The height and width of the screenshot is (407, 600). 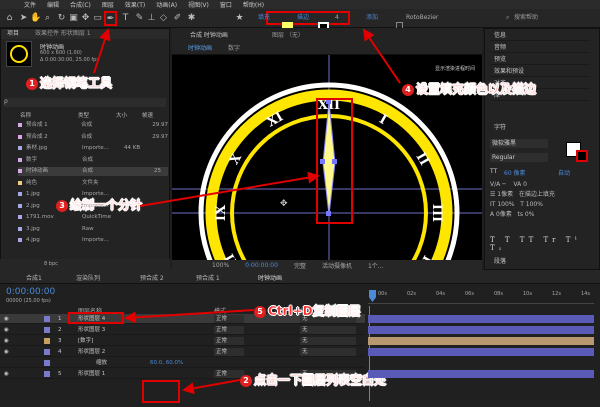 What do you see at coordinates (34, 277) in the screenshot?
I see `timeline-tab-comp1: 合成1` at bounding box center [34, 277].